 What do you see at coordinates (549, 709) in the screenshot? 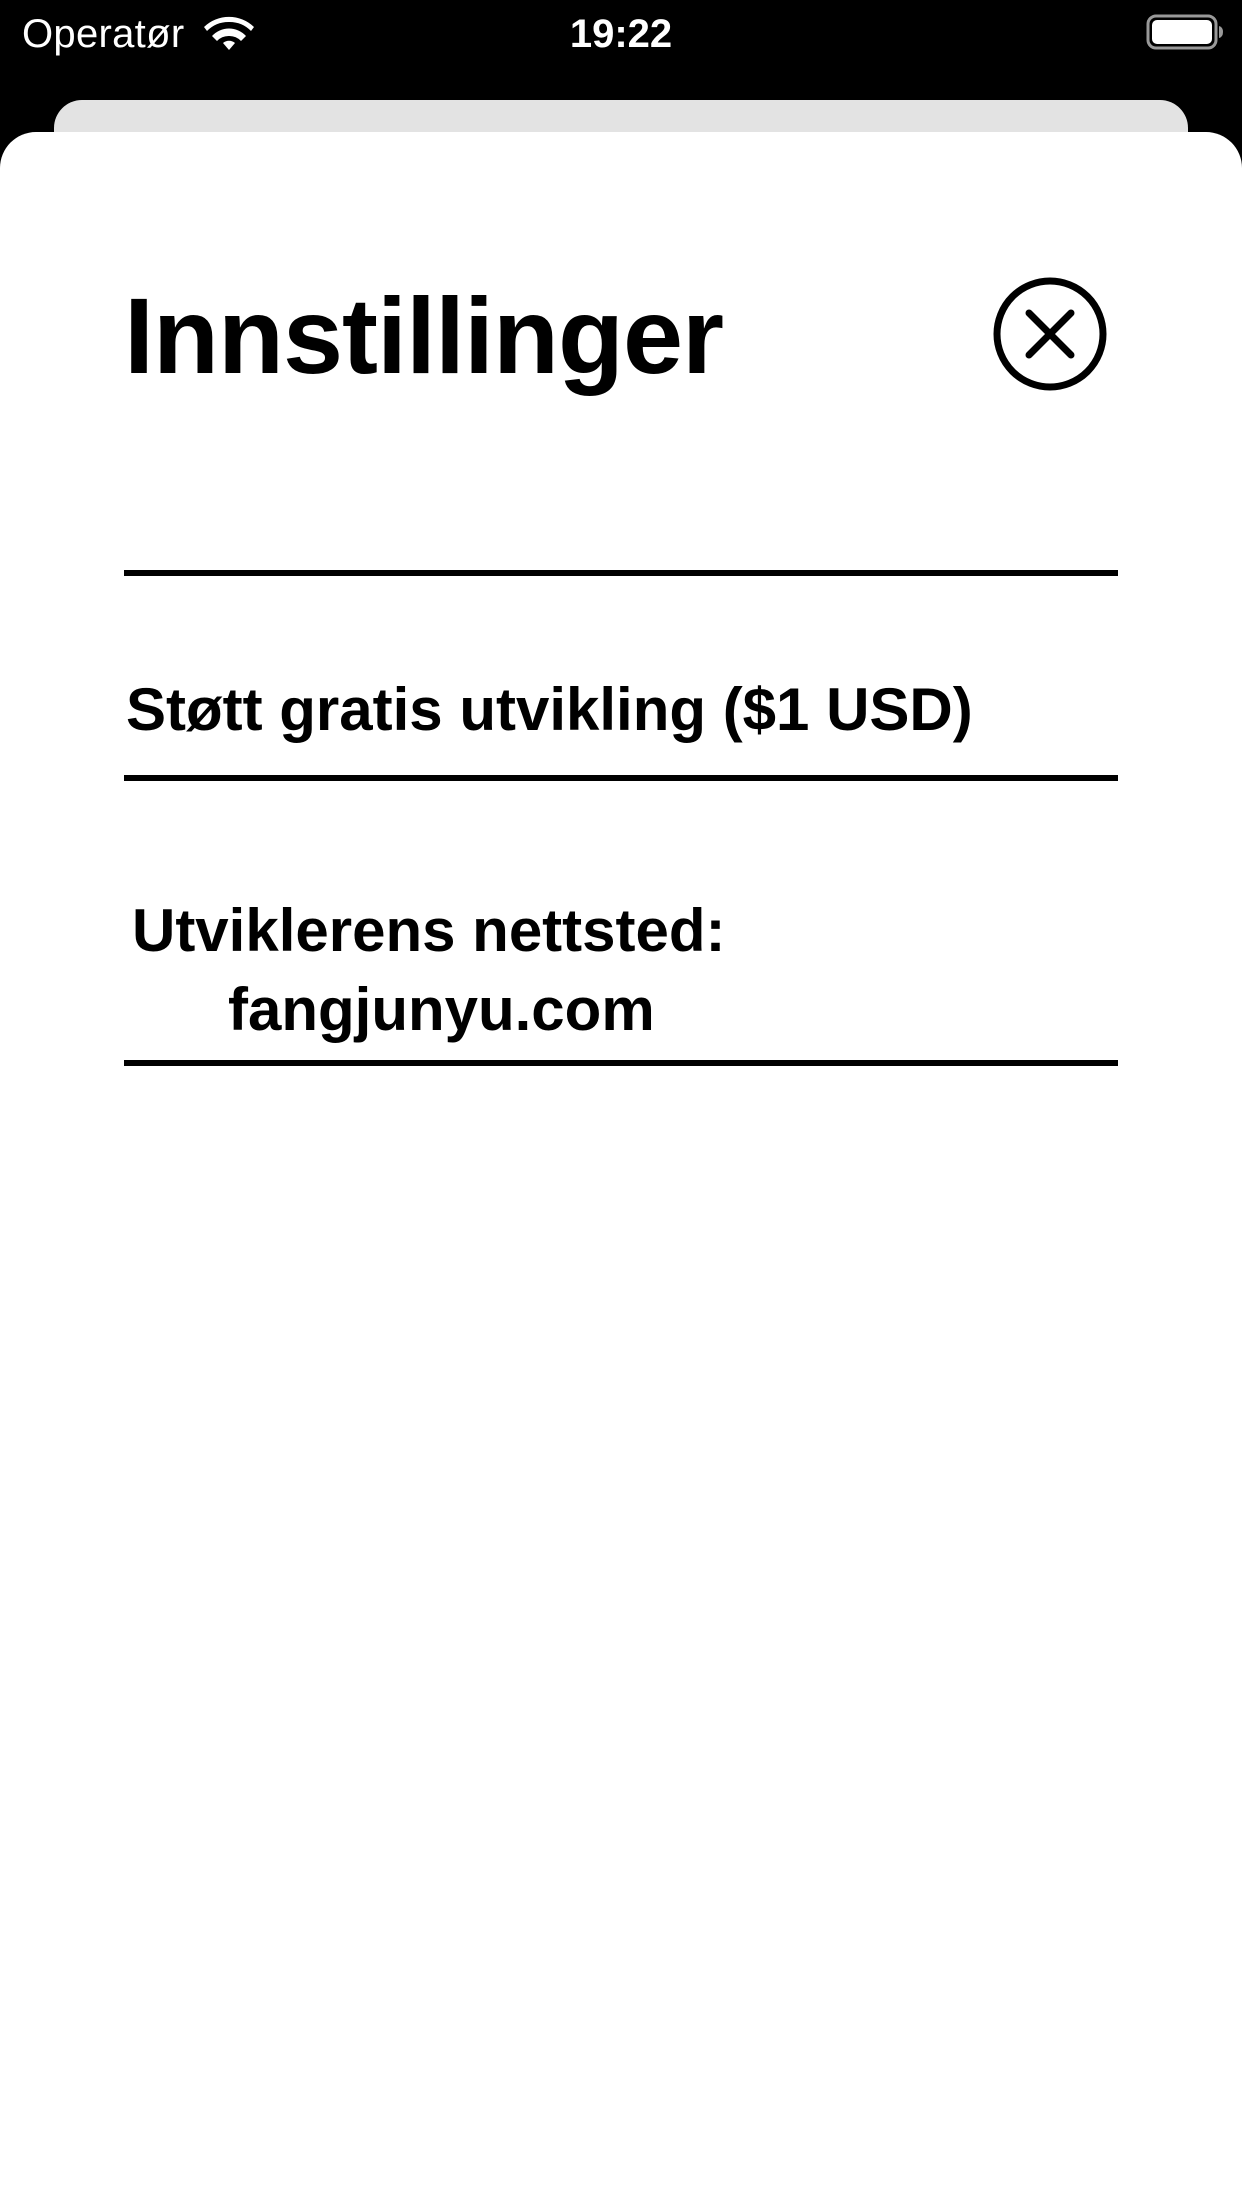
I see `support-development-label: Støtt gratis utvikling ($1 USD)` at bounding box center [549, 709].